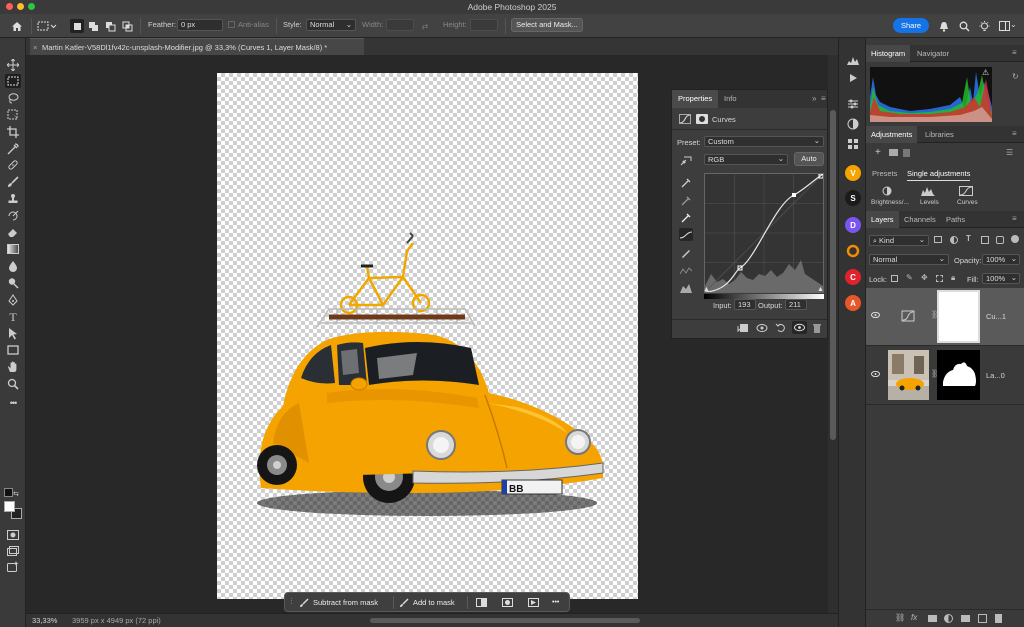  Describe the element at coordinates (948, 618) in the screenshot. I see `new-adjustment-icon` at that location.